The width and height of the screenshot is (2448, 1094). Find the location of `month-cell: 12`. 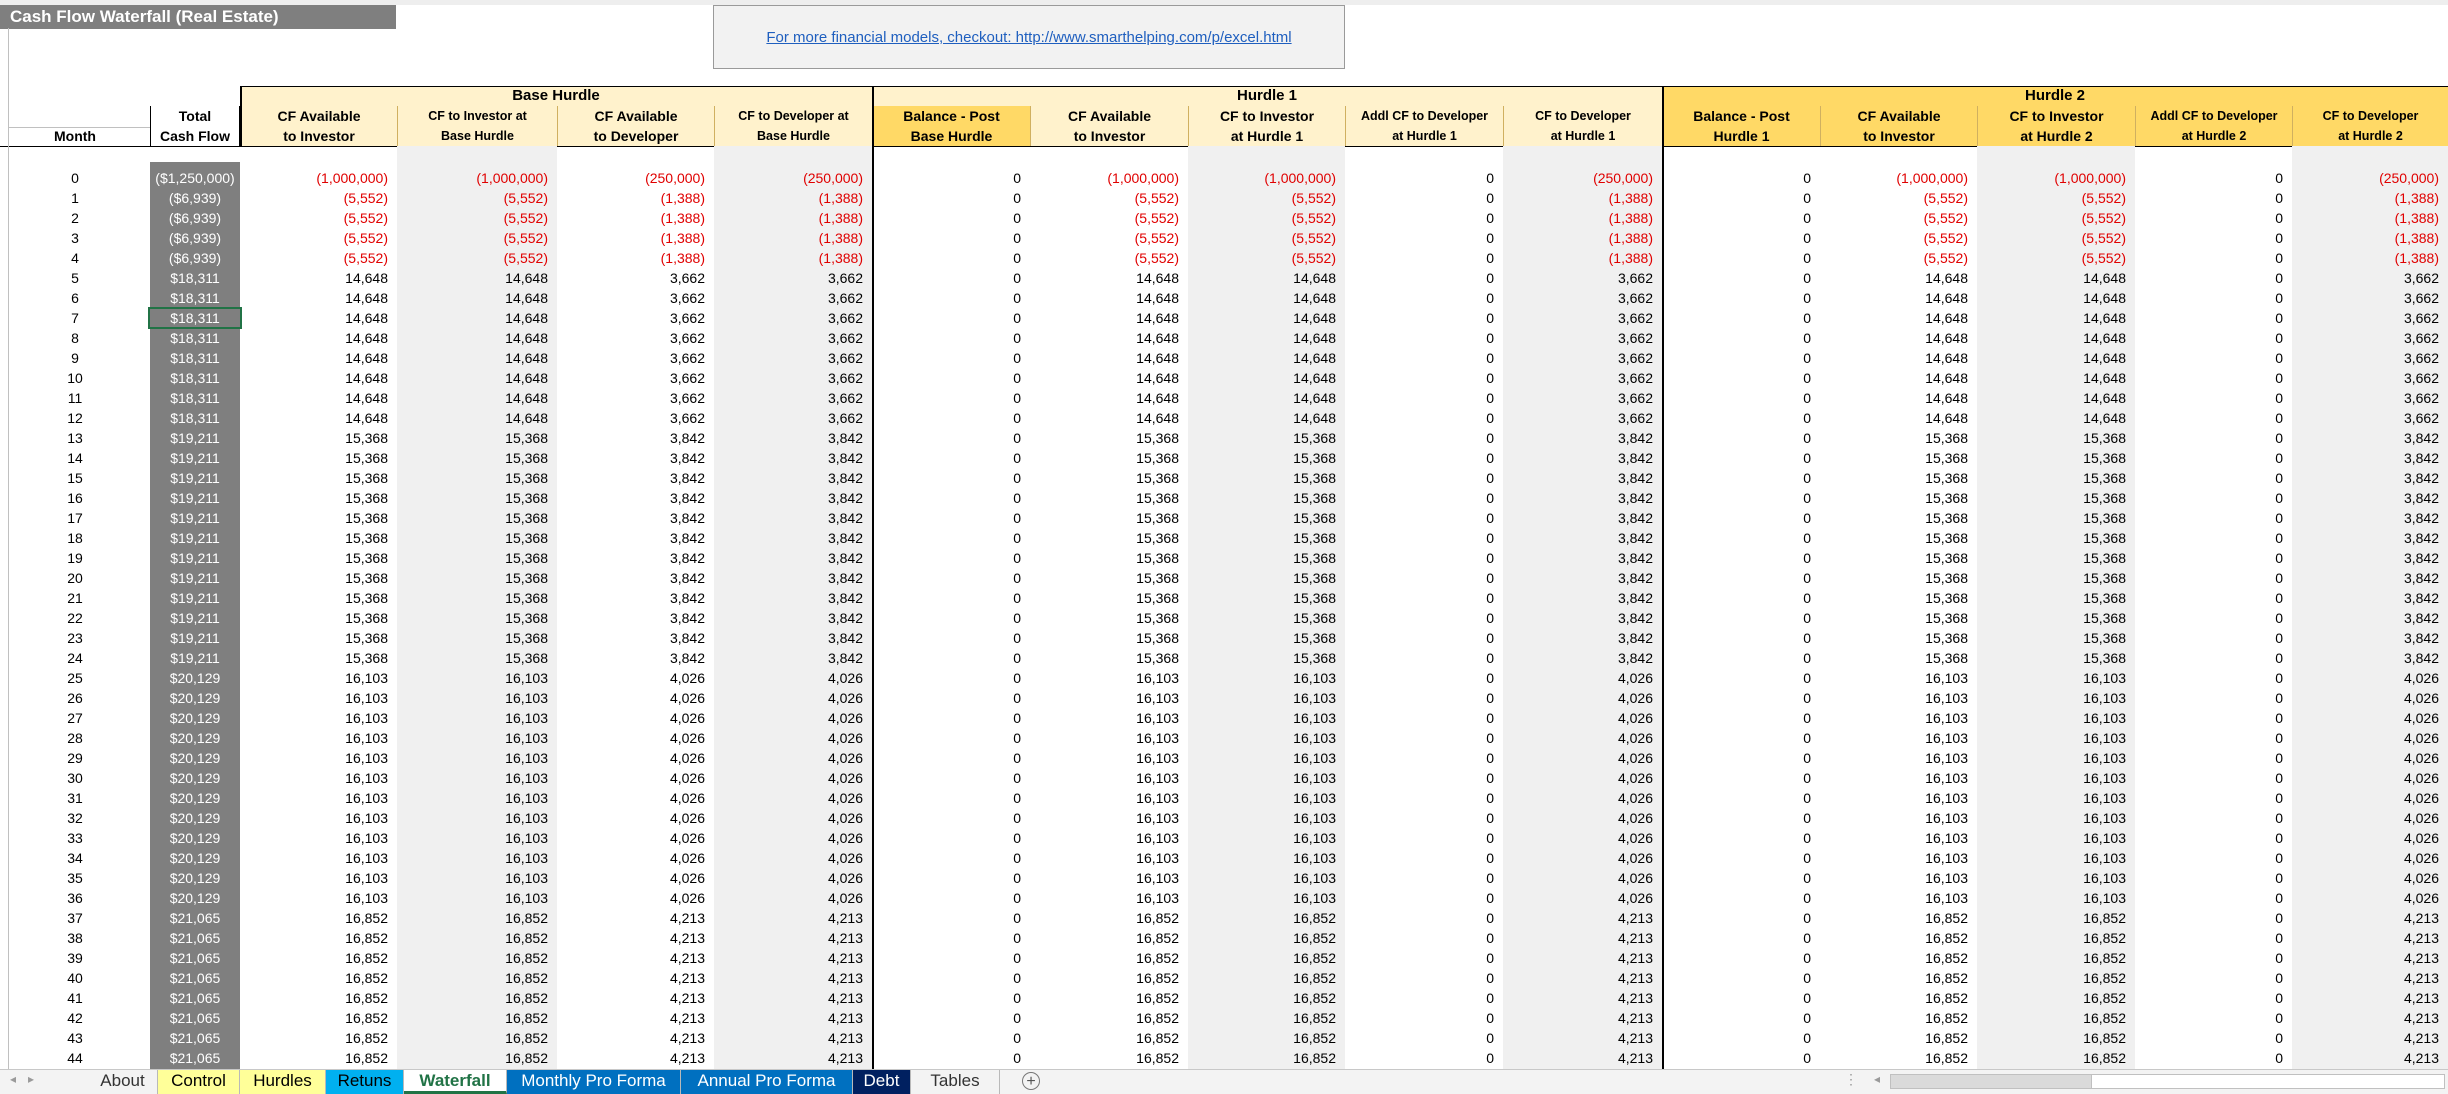

month-cell: 12 is located at coordinates (75, 418).